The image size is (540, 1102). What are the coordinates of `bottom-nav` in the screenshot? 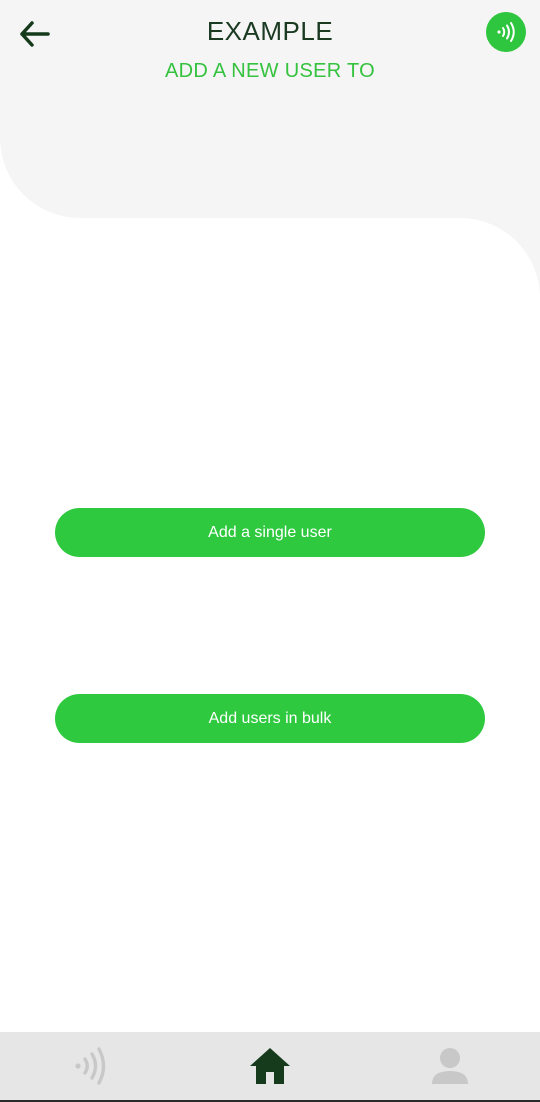 It's located at (270, 1066).